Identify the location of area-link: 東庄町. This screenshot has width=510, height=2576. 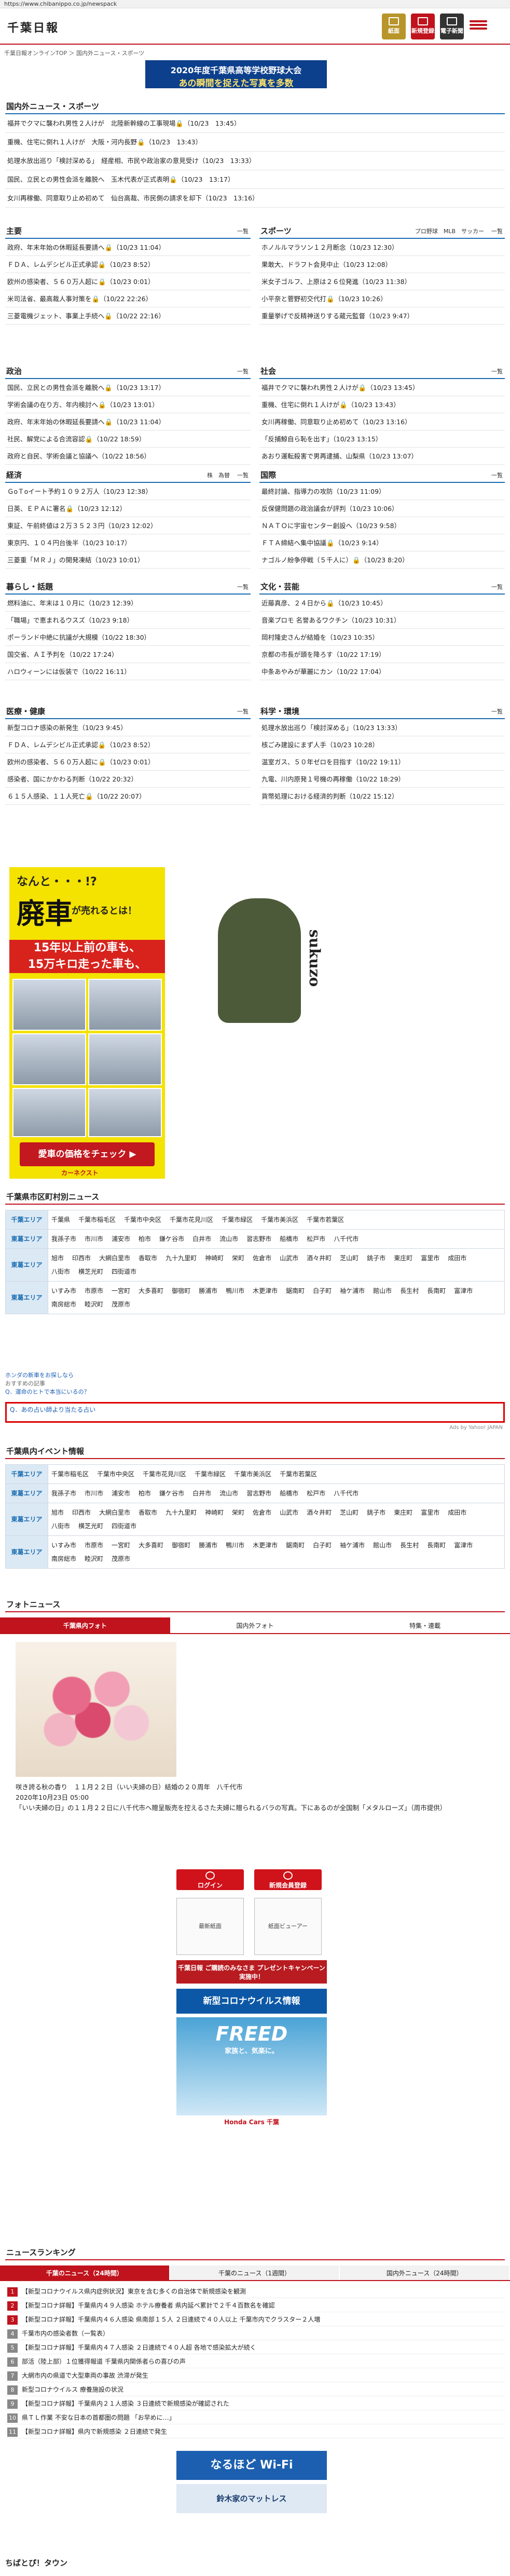
(403, 1258).